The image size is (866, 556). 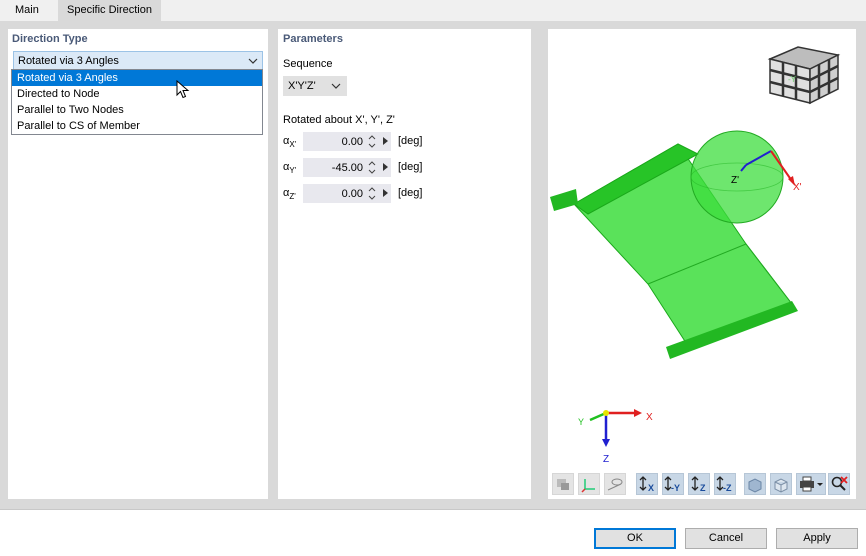 I want to click on direction-type-selected: Rotated via 3 Angles, so click(x=68, y=61).